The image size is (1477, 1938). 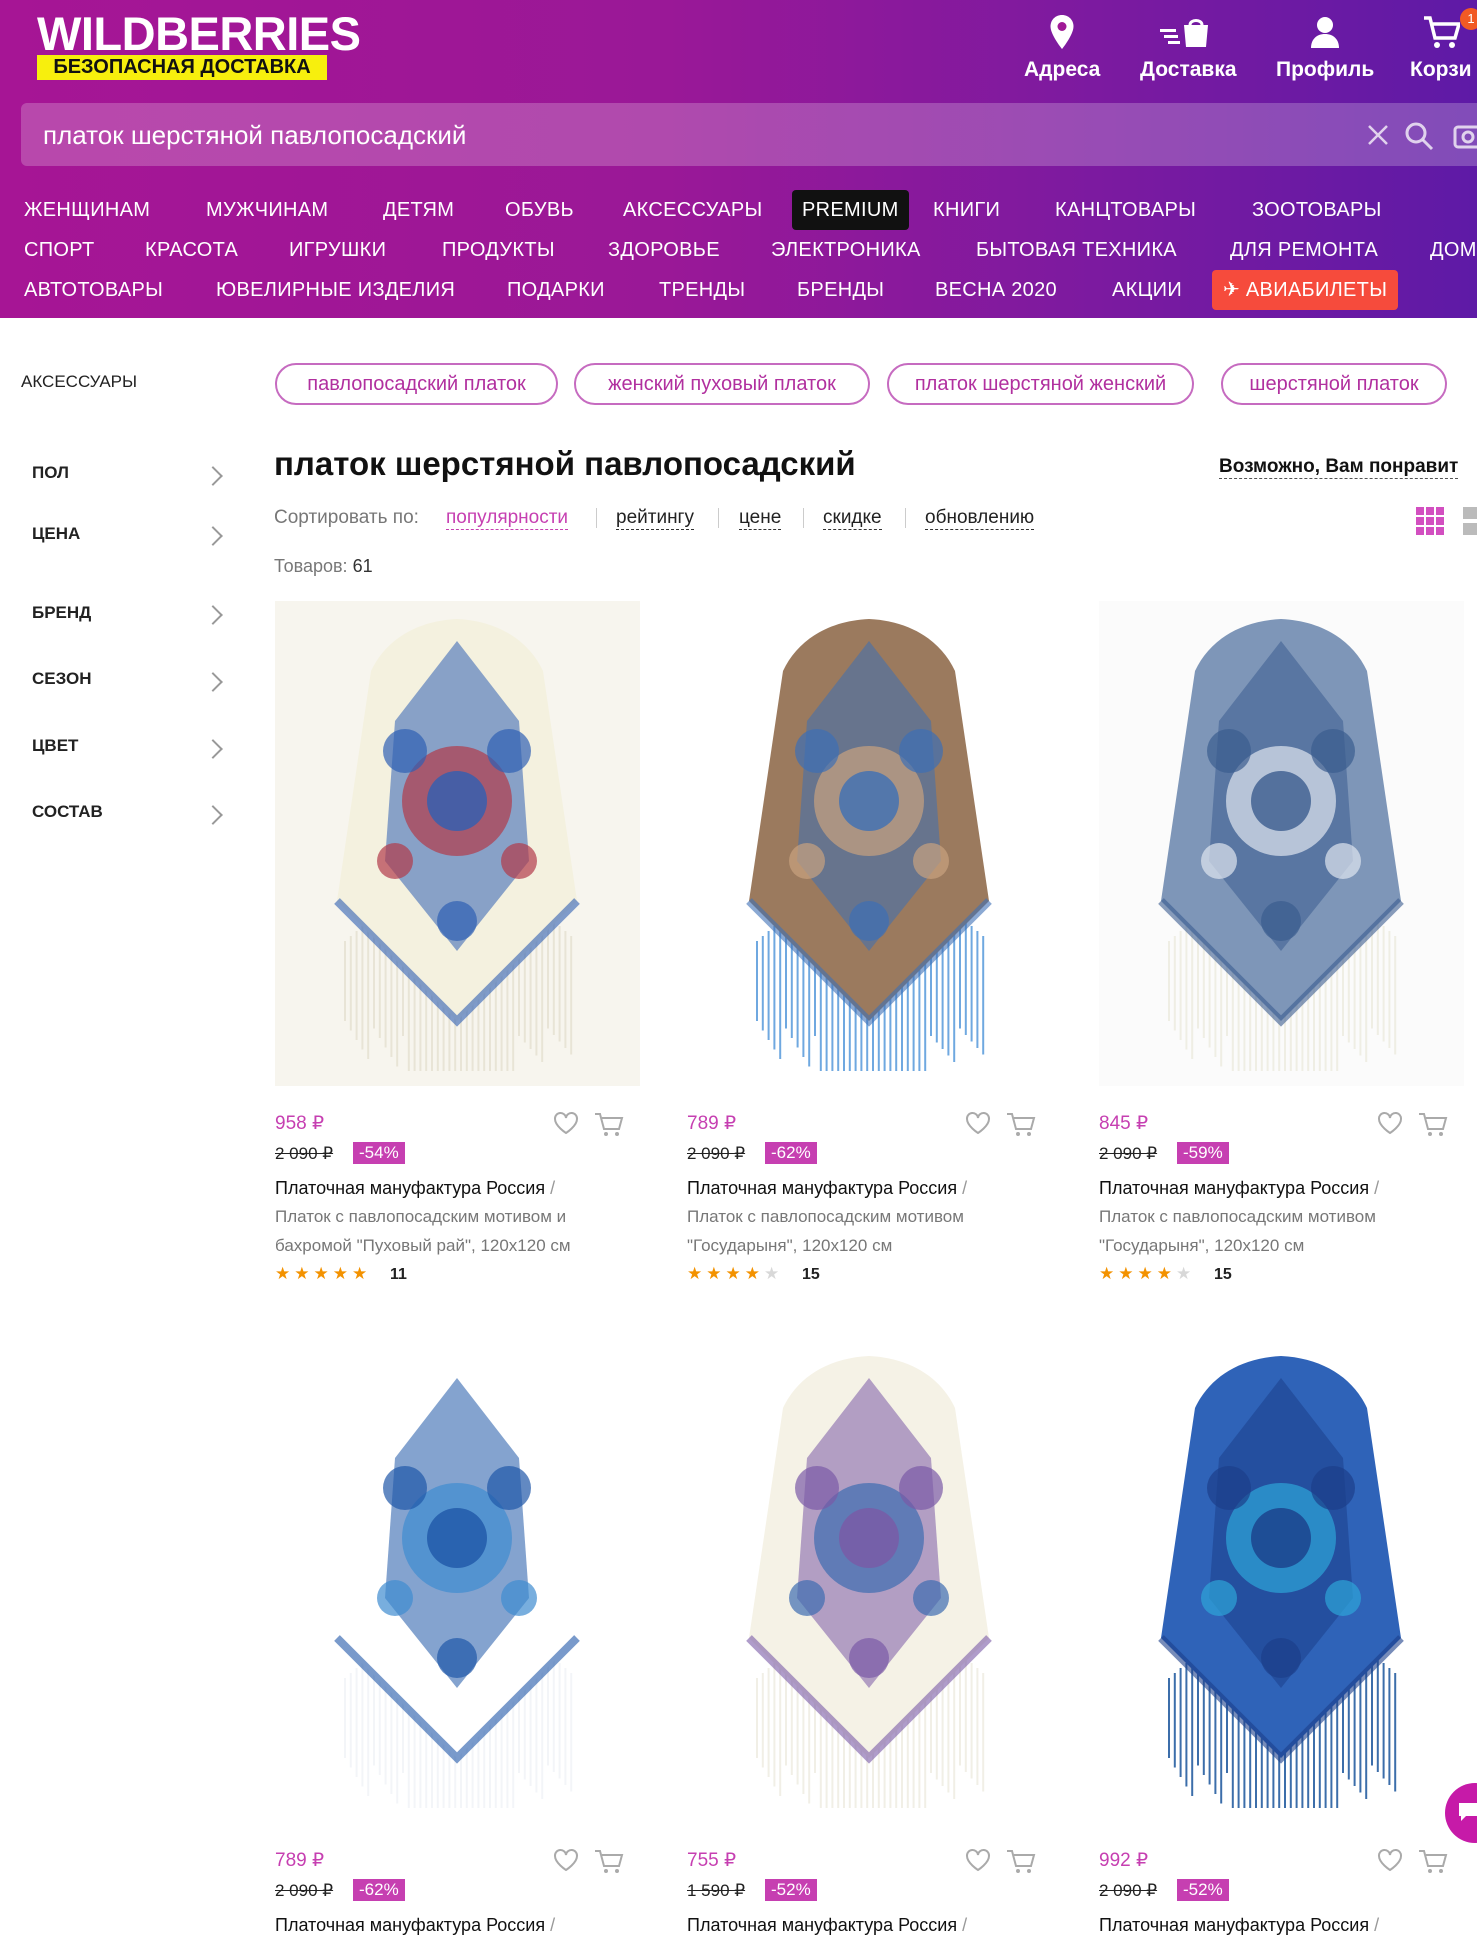 I want to click on nav-delivery: Доставка, so click(x=1188, y=47).